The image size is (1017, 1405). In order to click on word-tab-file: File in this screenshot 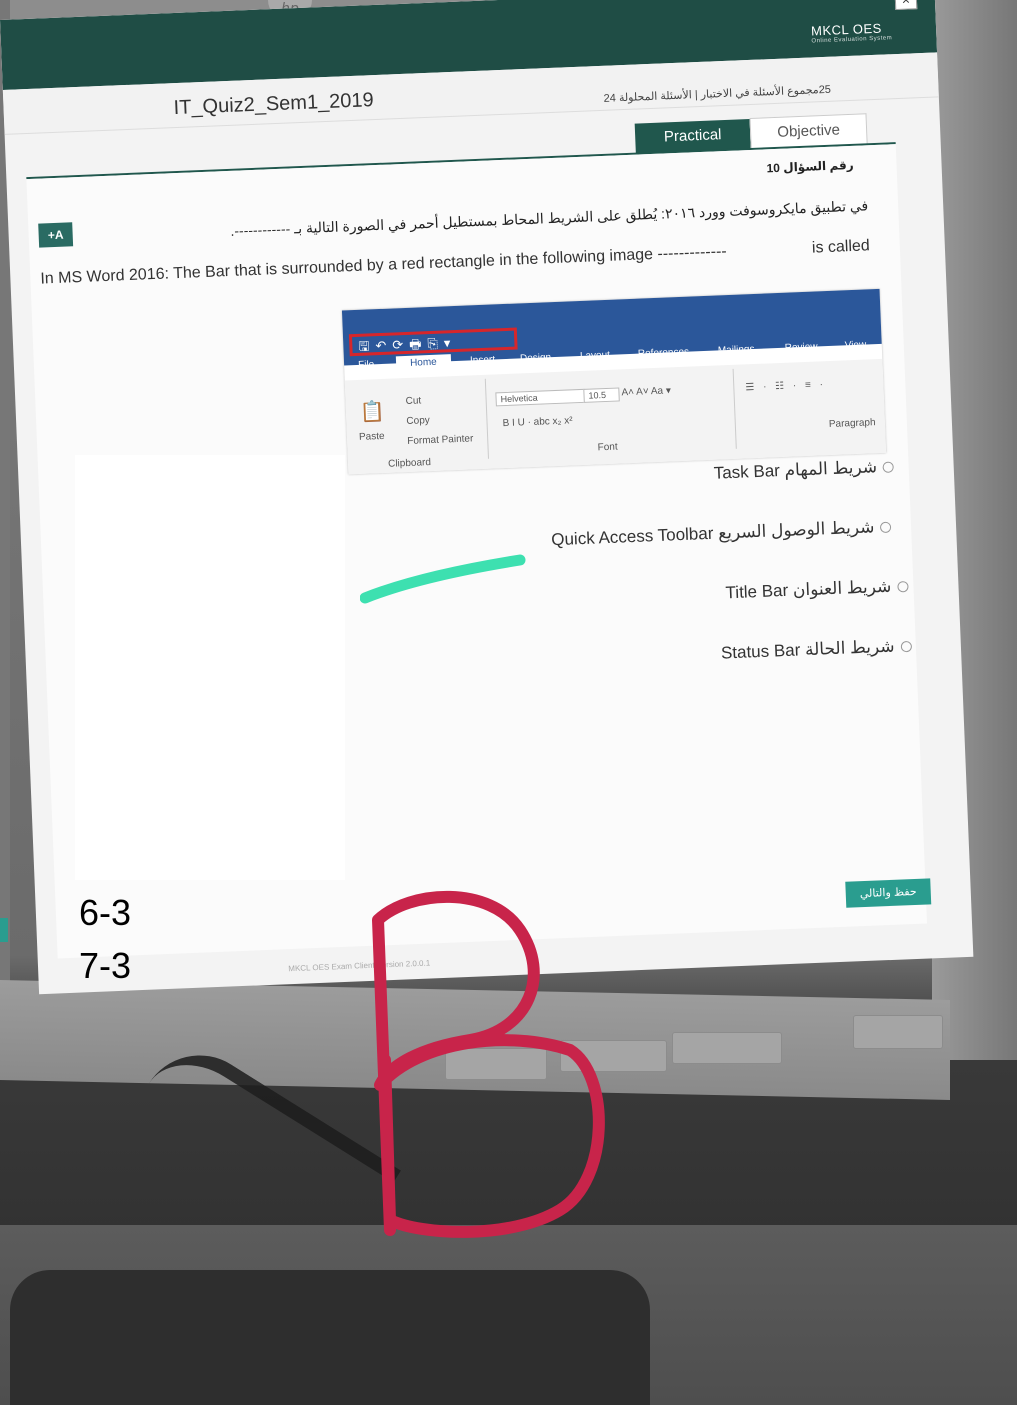, I will do `click(366, 365)`.